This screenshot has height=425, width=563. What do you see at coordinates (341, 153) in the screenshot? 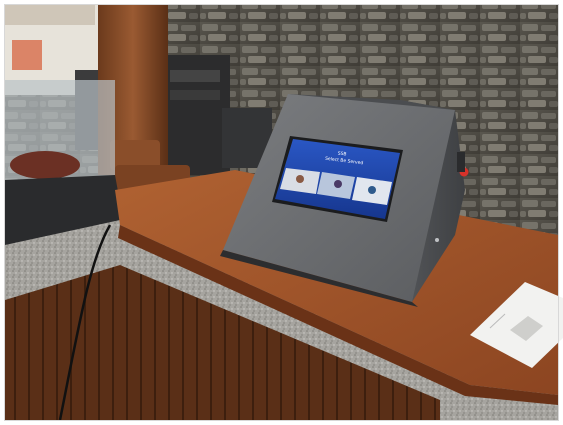
I see `screen-title: SSB` at bounding box center [341, 153].